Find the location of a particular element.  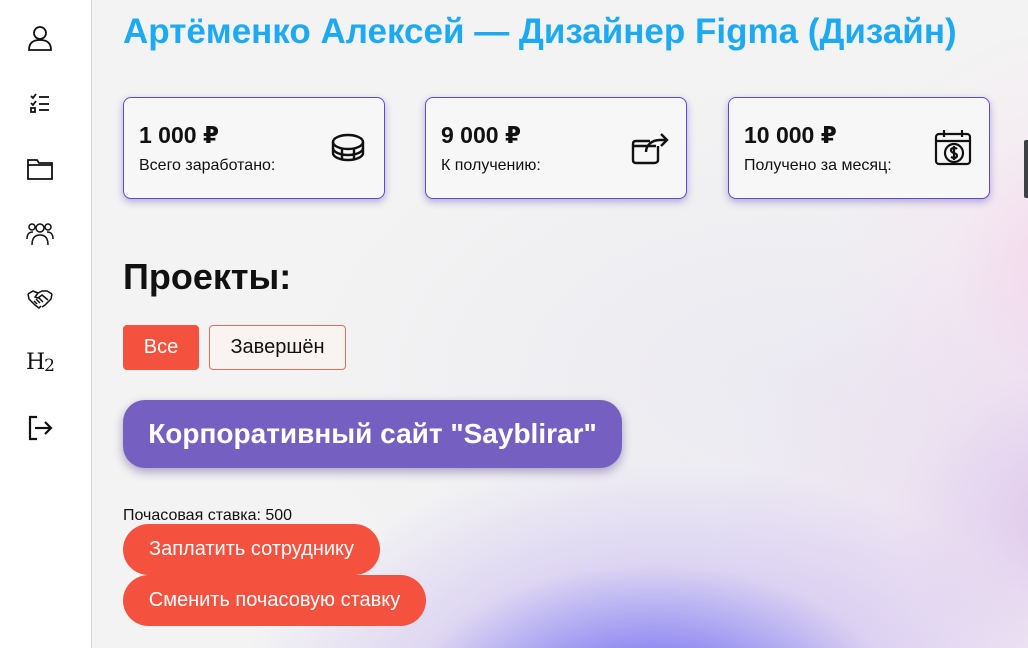

stat-card-overflow-edge is located at coordinates (1026, 169).